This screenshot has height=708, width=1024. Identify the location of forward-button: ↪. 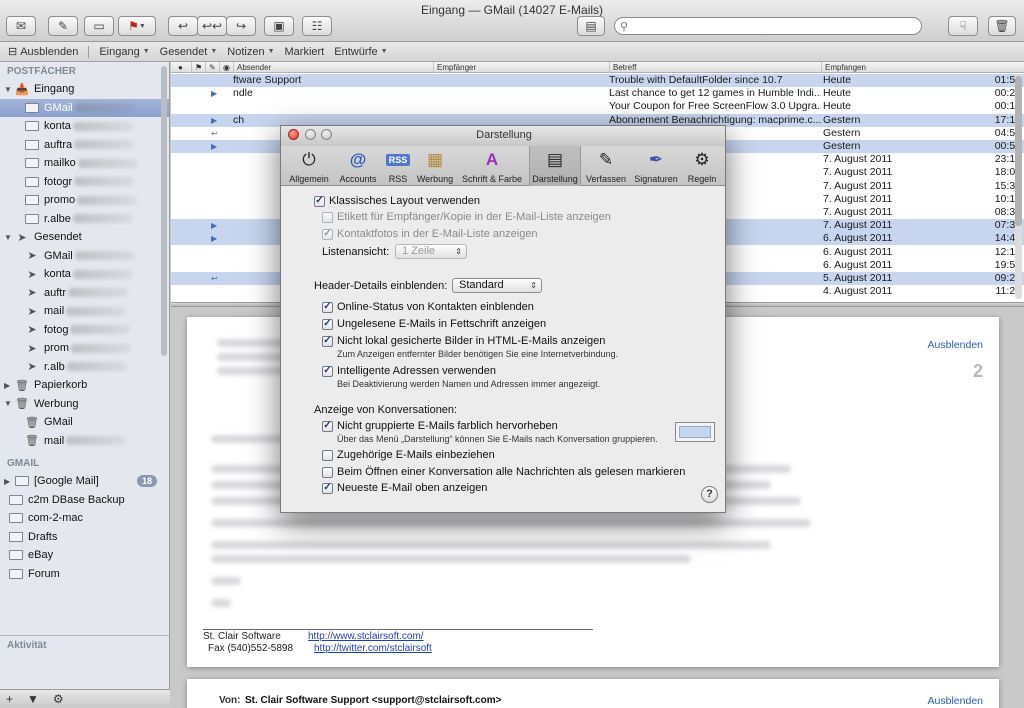
(241, 26).